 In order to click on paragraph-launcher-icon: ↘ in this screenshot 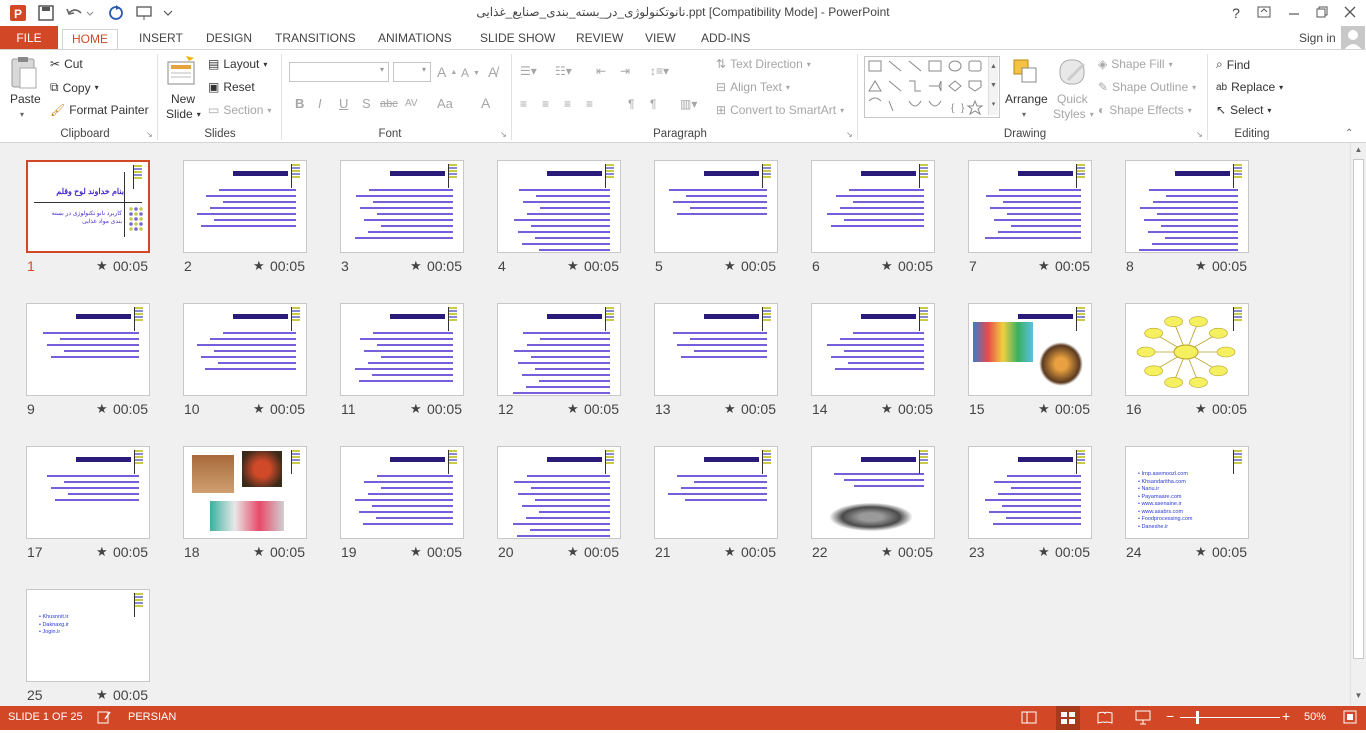, I will do `click(849, 134)`.